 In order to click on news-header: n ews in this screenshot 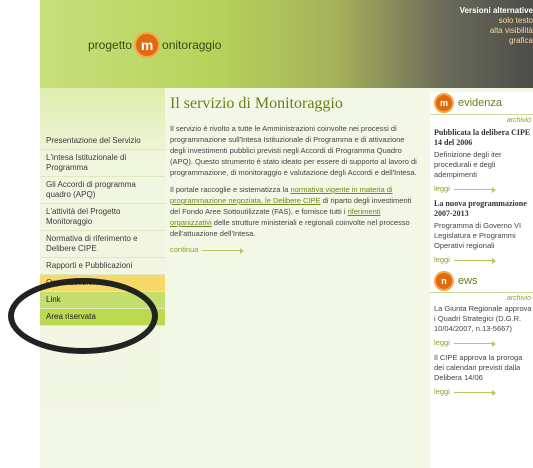, I will do `click(481, 281)`.